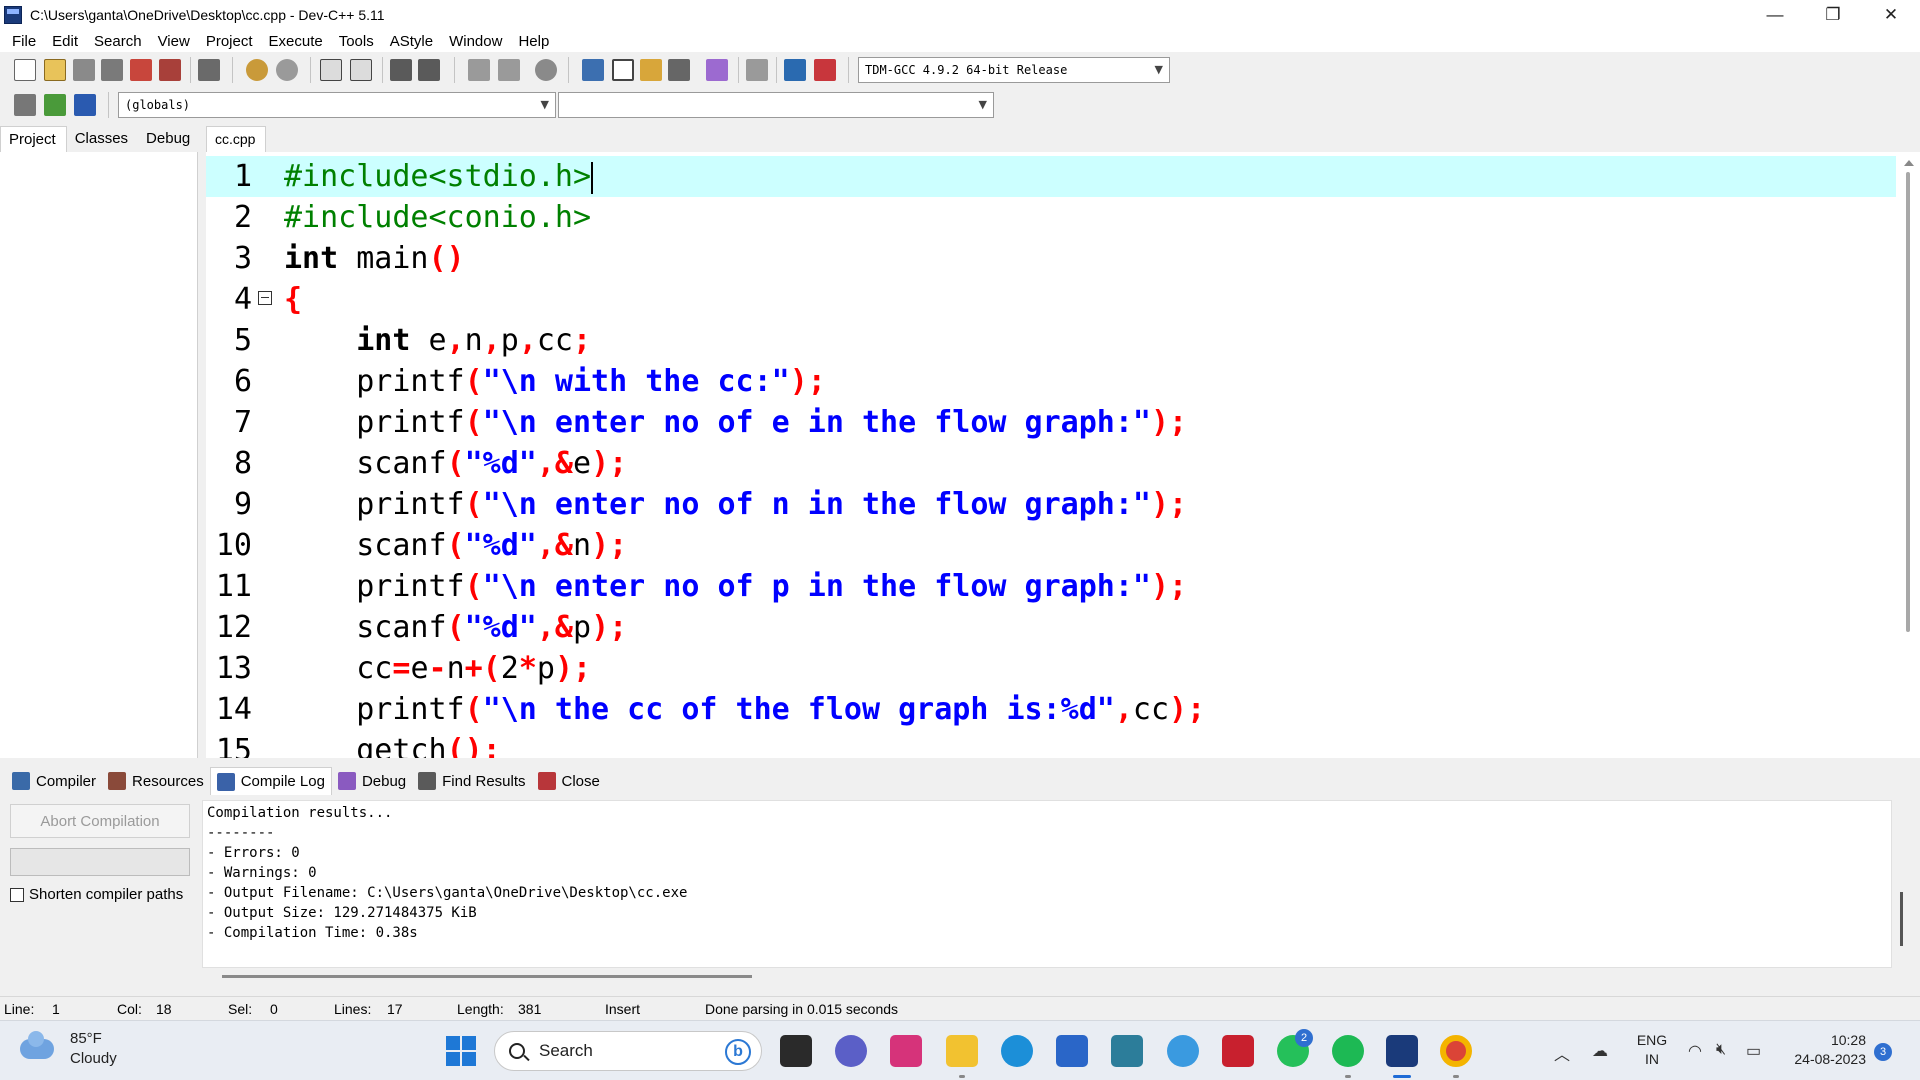  I want to click on replace-icon, so click(361, 70).